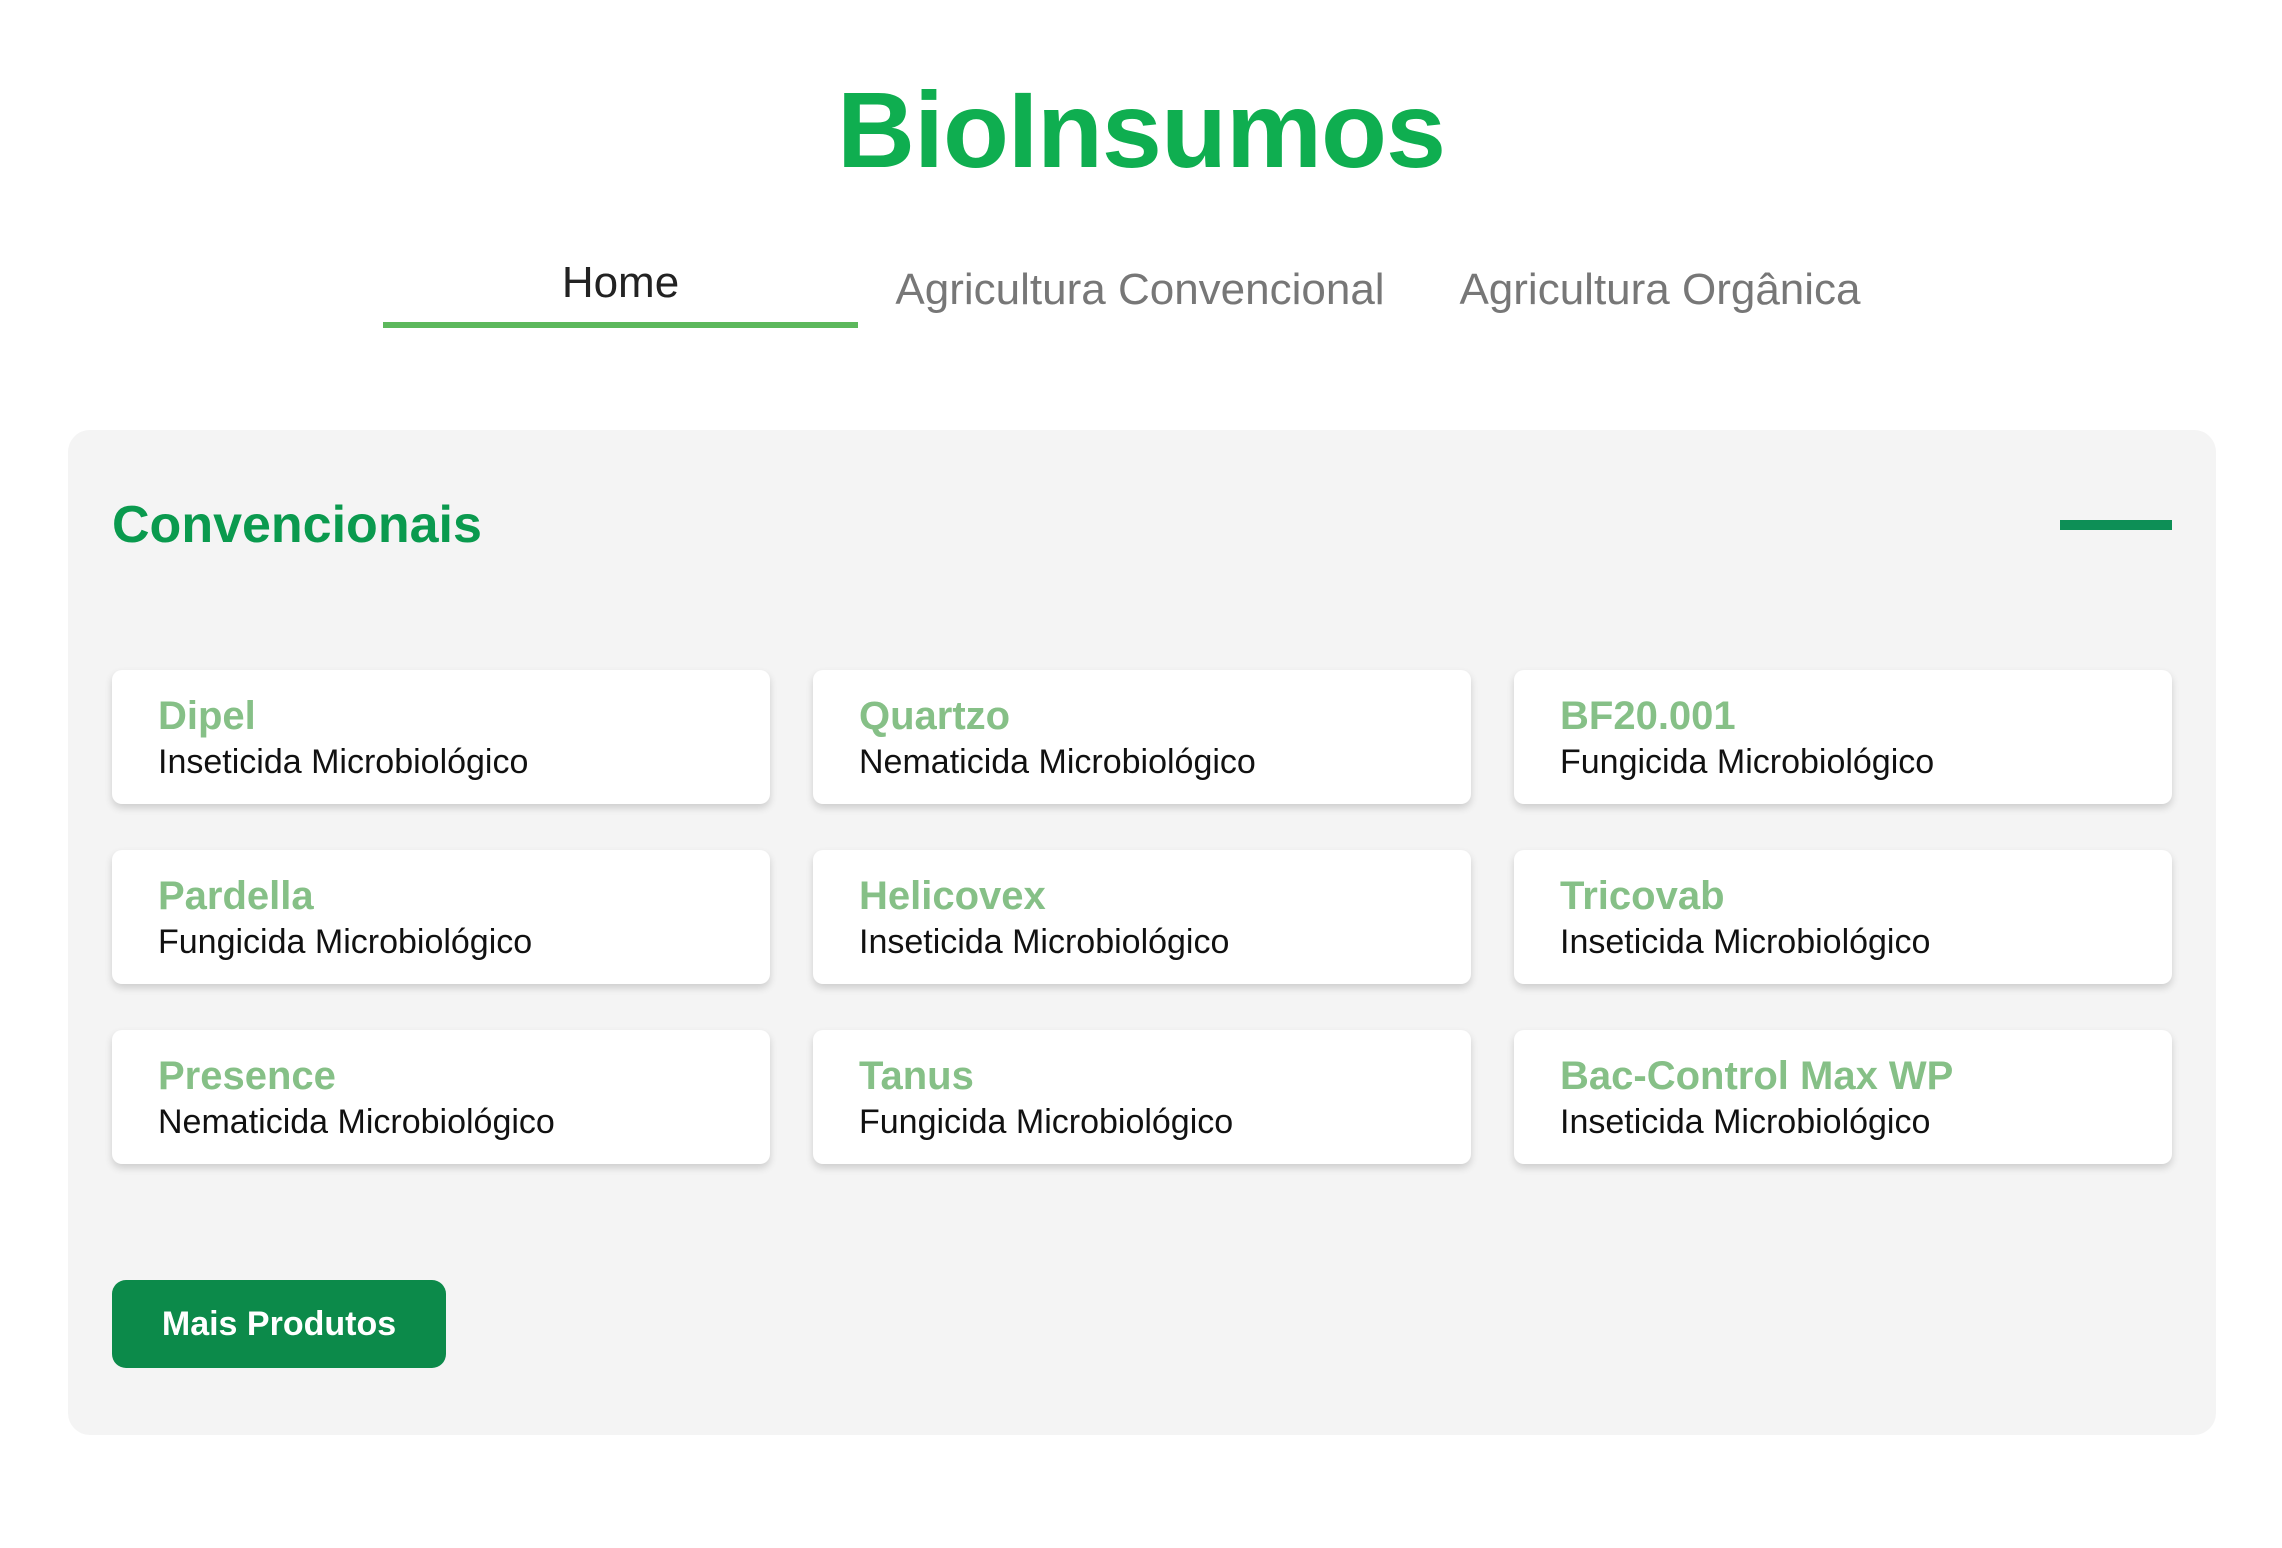 The height and width of the screenshot is (1548, 2282). Describe the element at coordinates (952, 896) in the screenshot. I see `product-name: Helicovex` at that location.